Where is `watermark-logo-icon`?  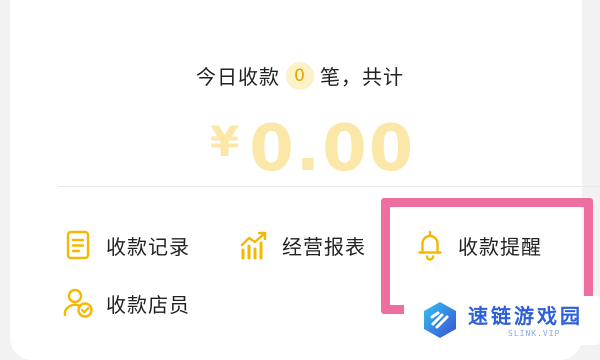 watermark-logo-icon is located at coordinates (440, 320).